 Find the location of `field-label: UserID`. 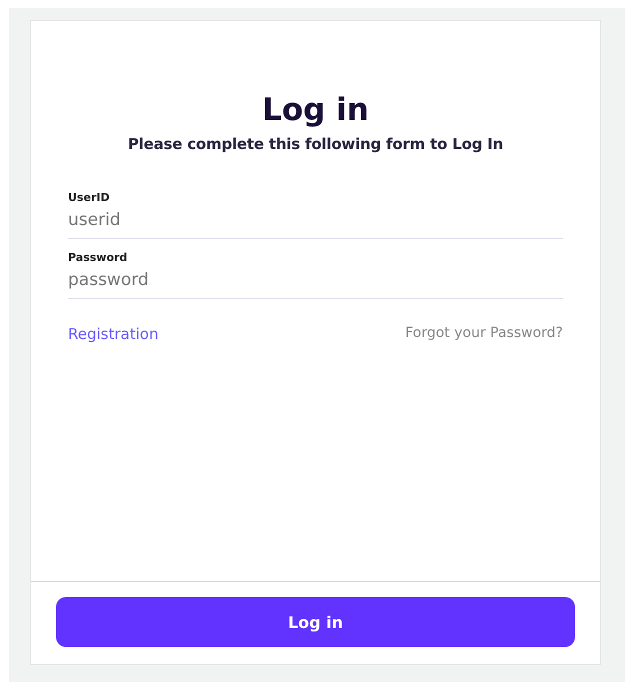

field-label: UserID is located at coordinates (89, 197).